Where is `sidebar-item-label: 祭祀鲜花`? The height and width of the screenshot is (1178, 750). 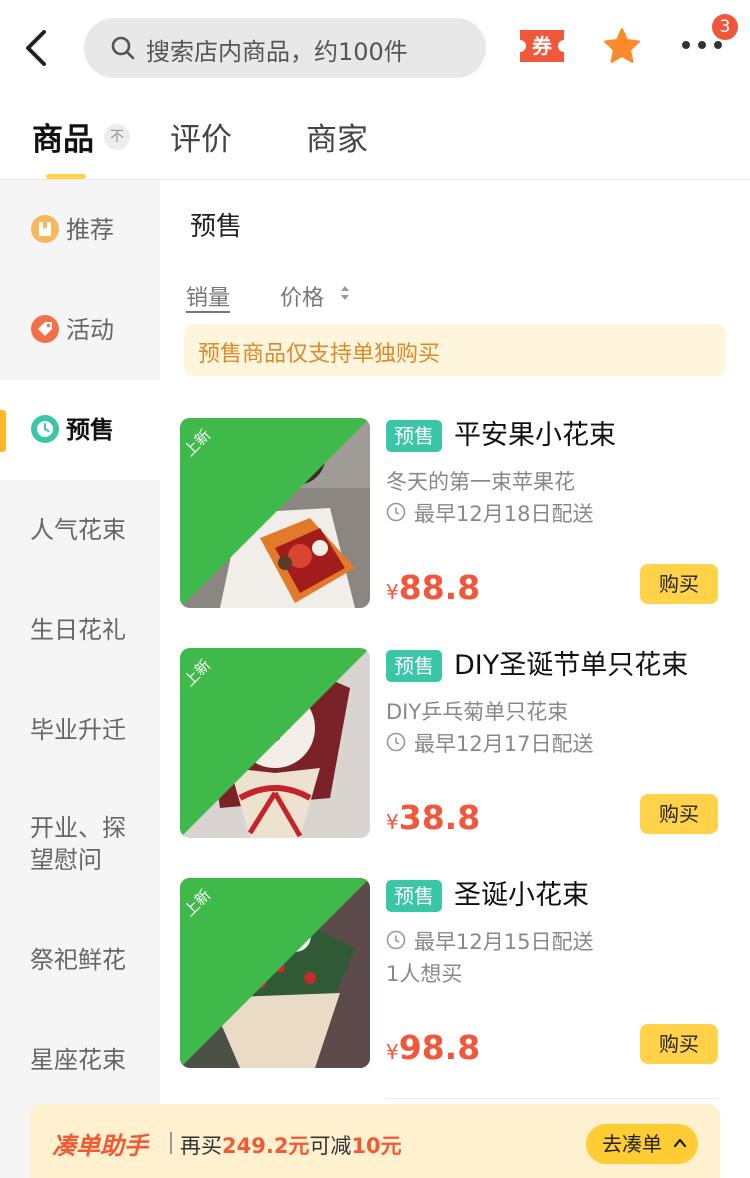
sidebar-item-label: 祭祀鲜花 is located at coordinates (78, 960).